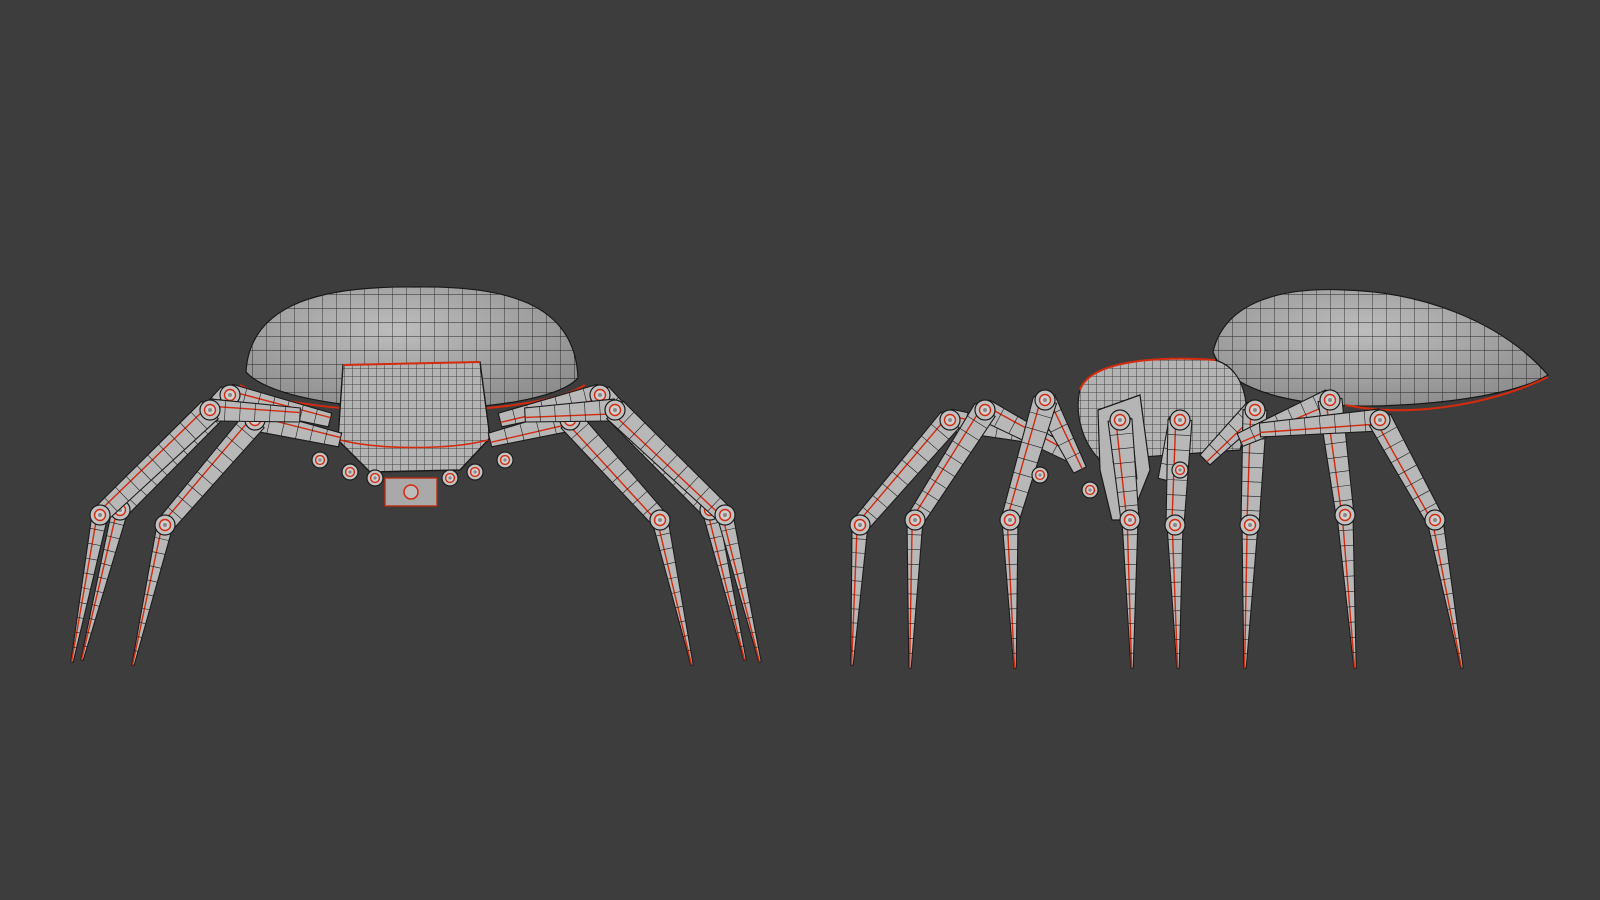 Image resolution: width=1600 pixels, height=900 pixels. I want to click on spider-model-front, so click(412, 396).